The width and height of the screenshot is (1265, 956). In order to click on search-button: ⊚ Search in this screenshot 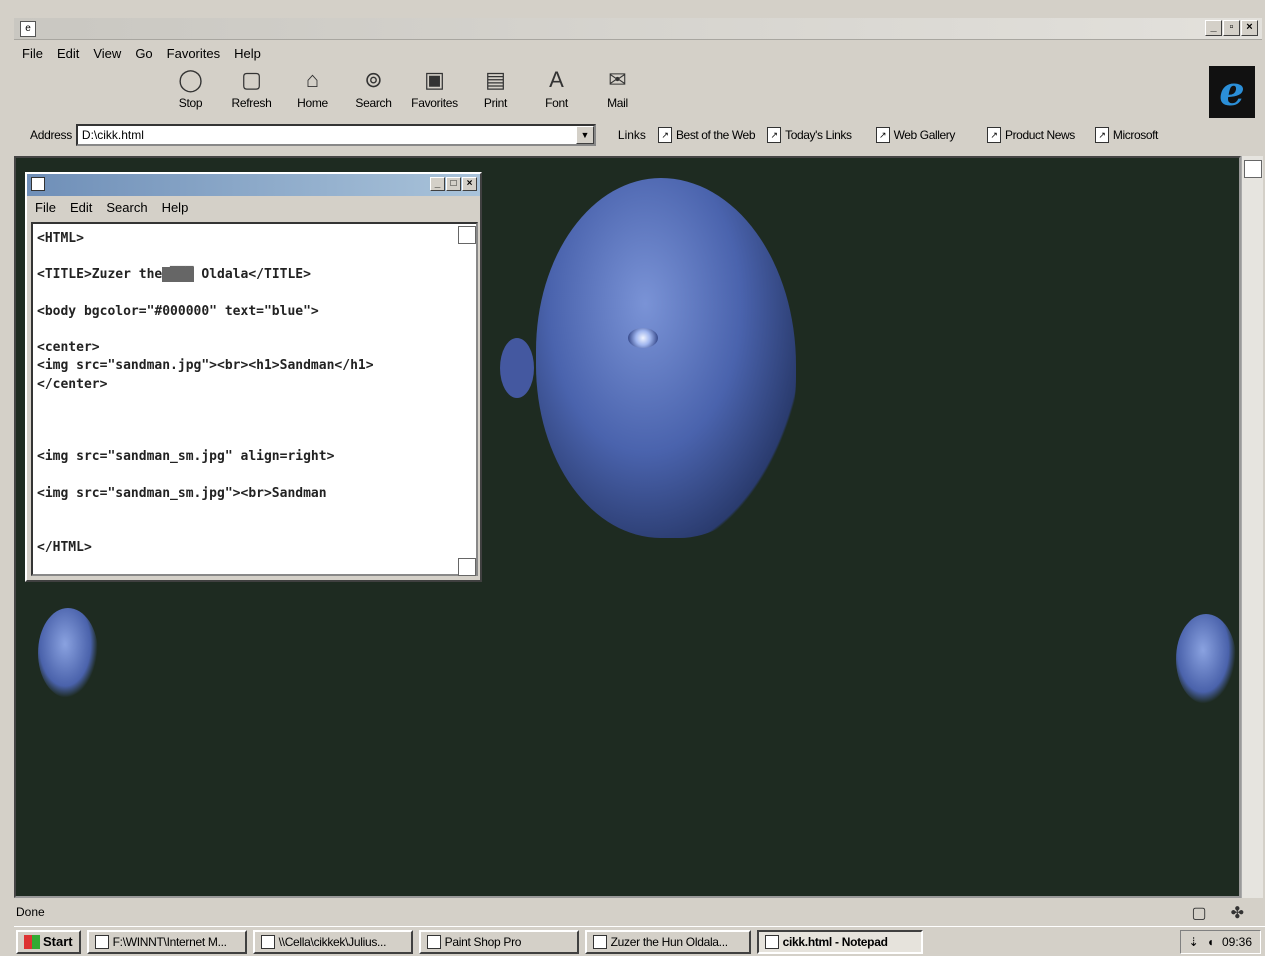, I will do `click(373, 92)`.